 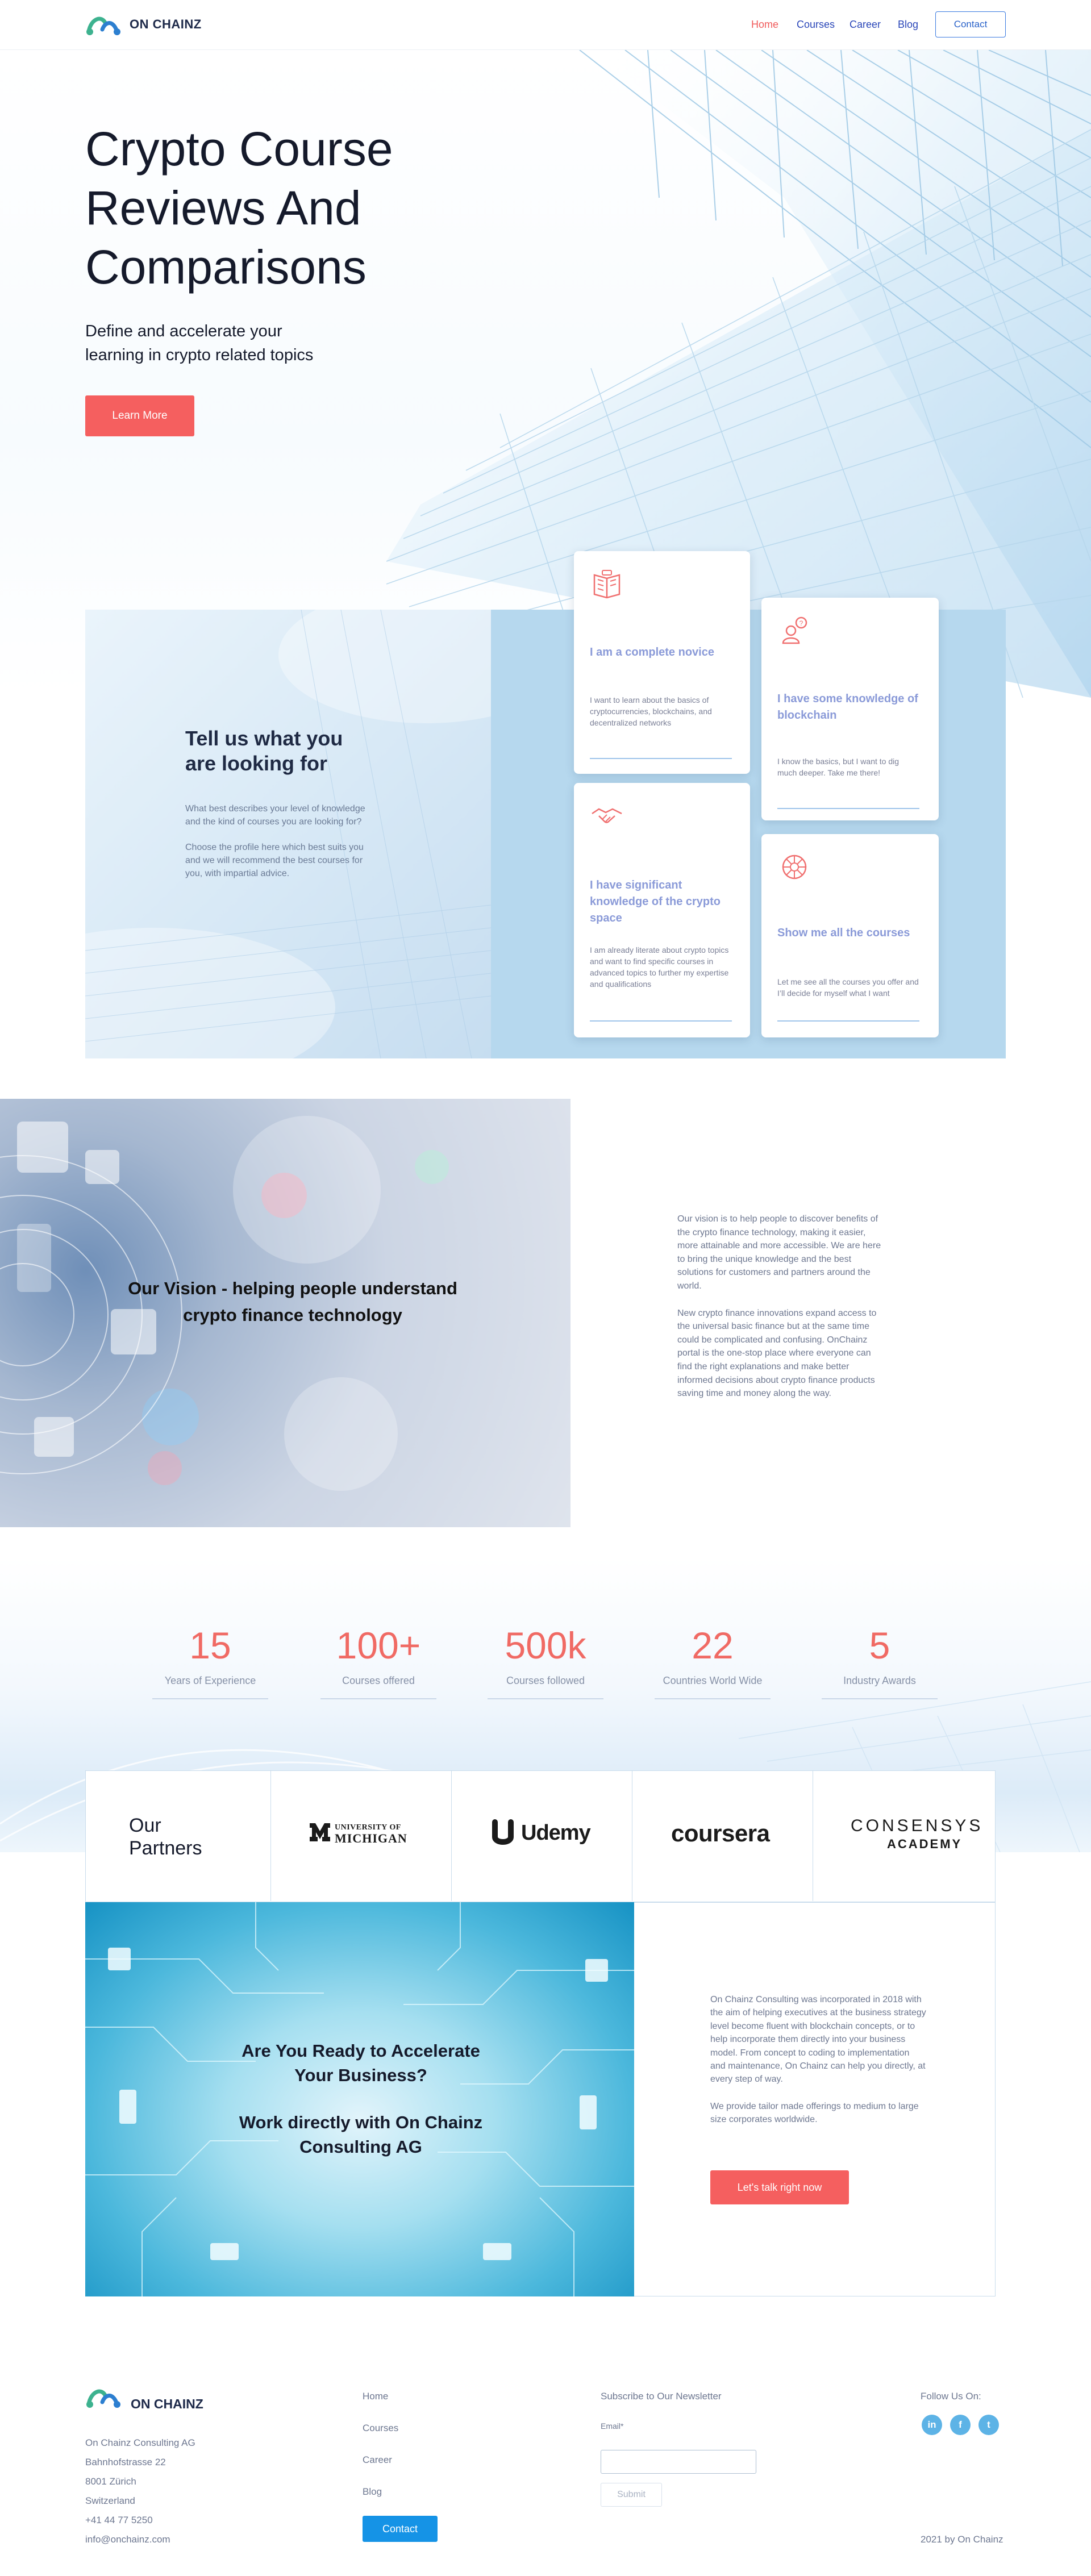 What do you see at coordinates (879, 1645) in the screenshot?
I see `stat-value: 5` at bounding box center [879, 1645].